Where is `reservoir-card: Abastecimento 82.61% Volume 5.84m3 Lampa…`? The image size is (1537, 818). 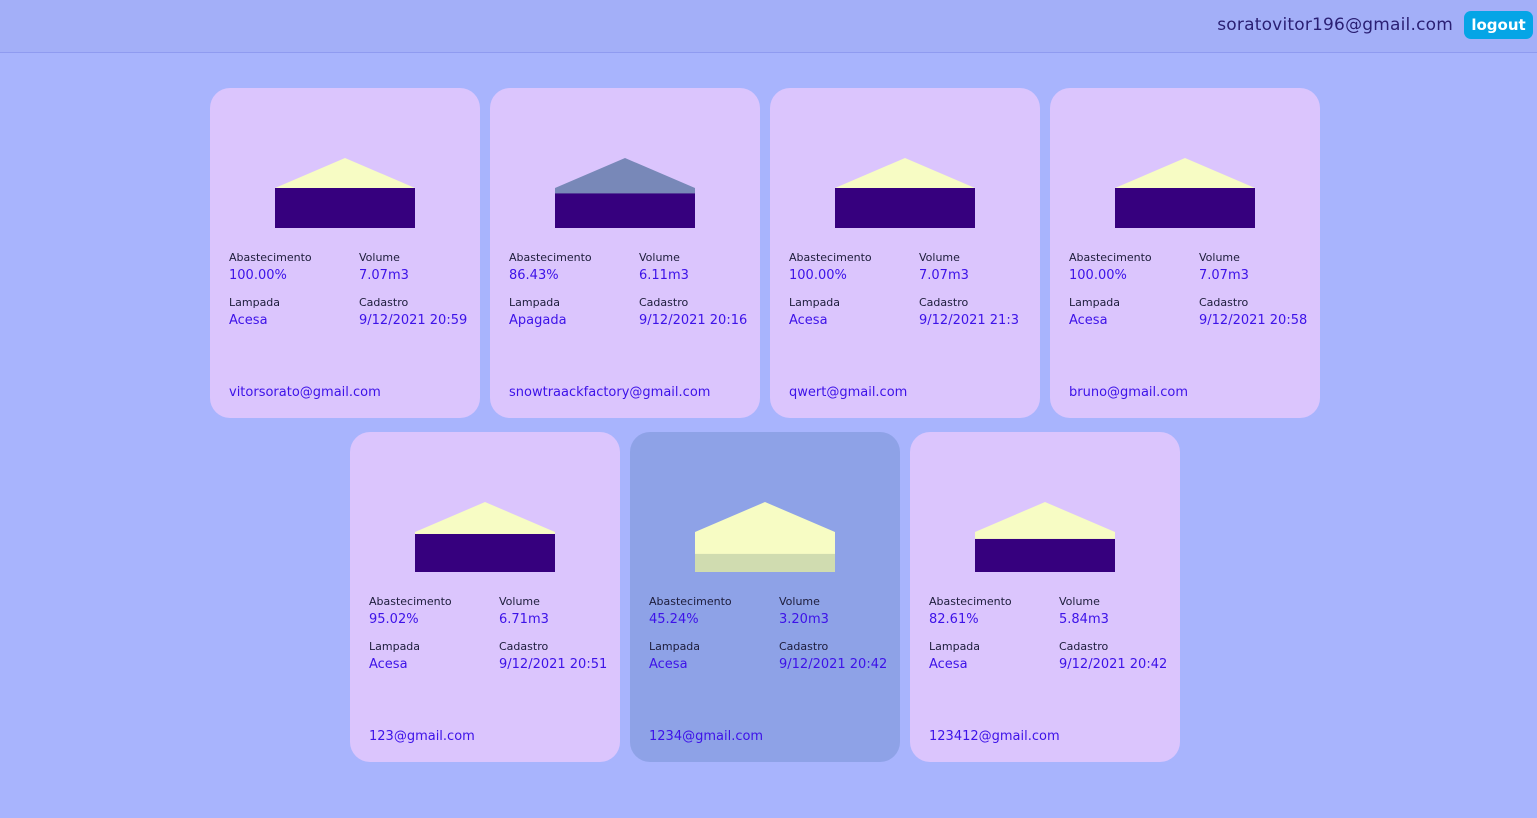 reservoir-card: Abastecimento 82.61% Volume 5.84m3 Lampa… is located at coordinates (1045, 597).